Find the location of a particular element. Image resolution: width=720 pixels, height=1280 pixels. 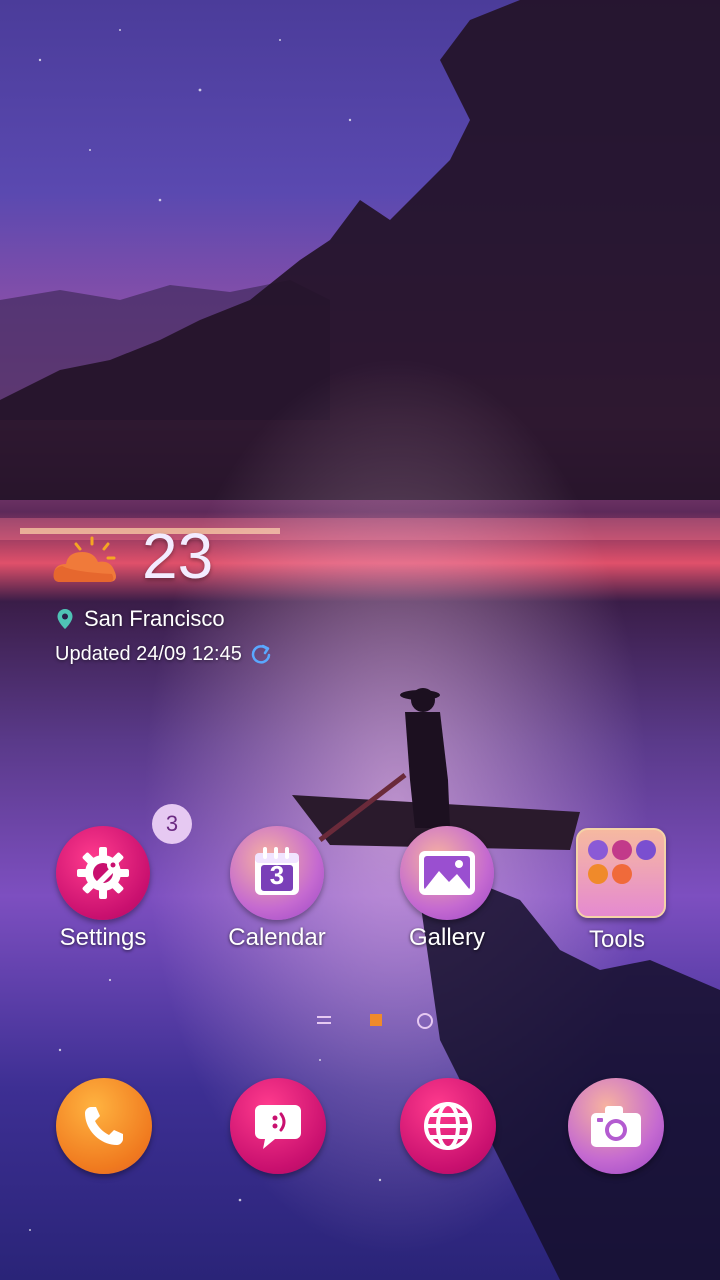

location-row: San Francisco is located at coordinates (140, 619).